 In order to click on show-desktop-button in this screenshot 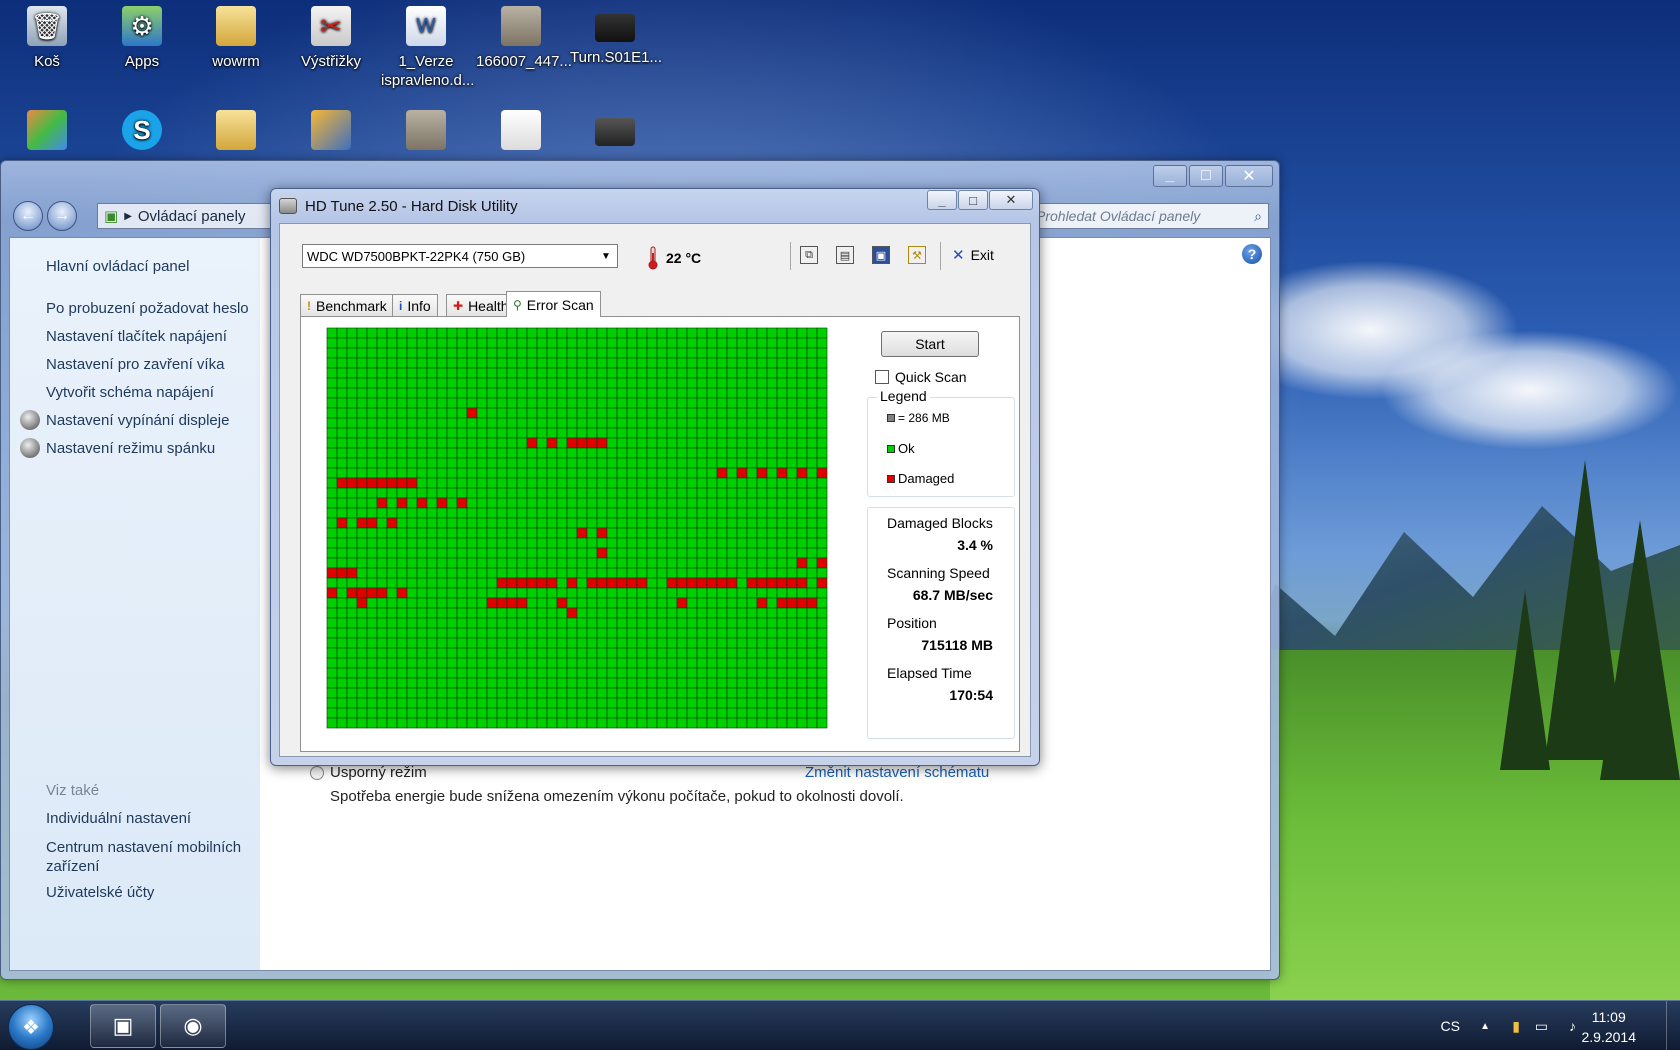, I will do `click(1673, 1025)`.